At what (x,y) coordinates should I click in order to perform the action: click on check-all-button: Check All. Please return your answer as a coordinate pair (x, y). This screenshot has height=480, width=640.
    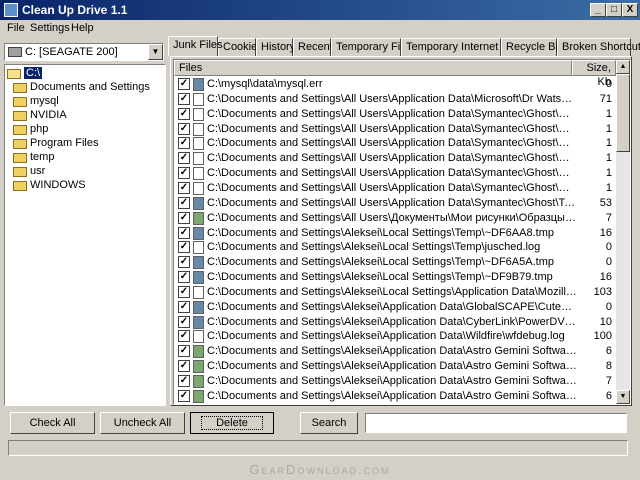
    Looking at the image, I should click on (52, 423).